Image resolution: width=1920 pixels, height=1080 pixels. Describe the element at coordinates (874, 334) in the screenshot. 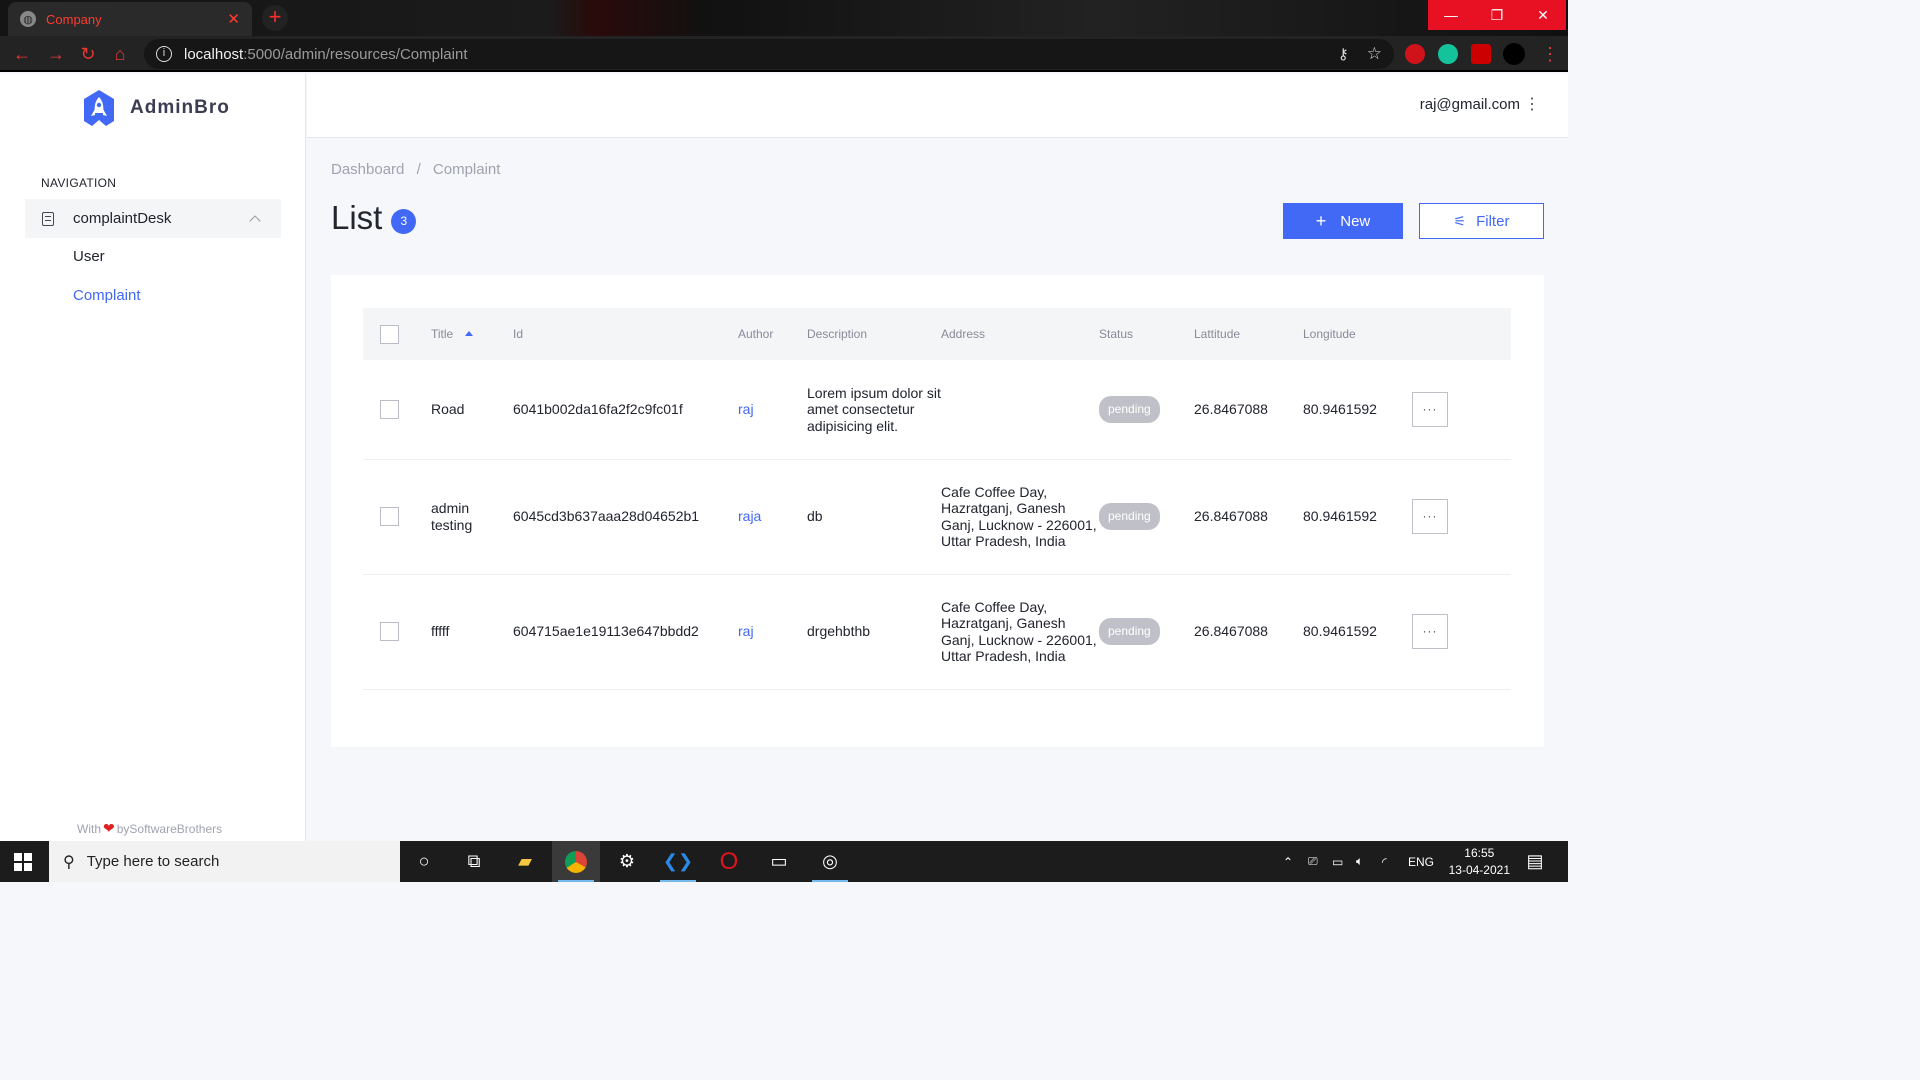

I see `header-description: Description` at that location.